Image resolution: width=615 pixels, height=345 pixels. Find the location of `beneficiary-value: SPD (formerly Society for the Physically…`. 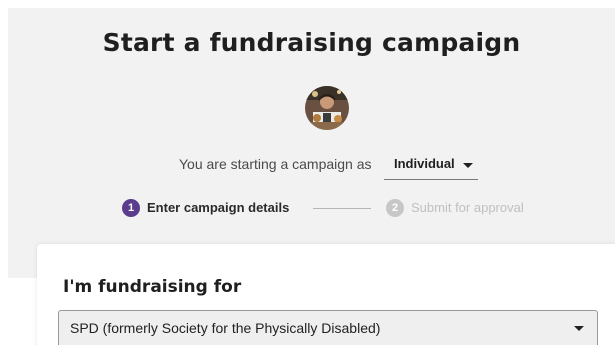

beneficiary-value: SPD (formerly Society for the Physically… is located at coordinates (225, 328).